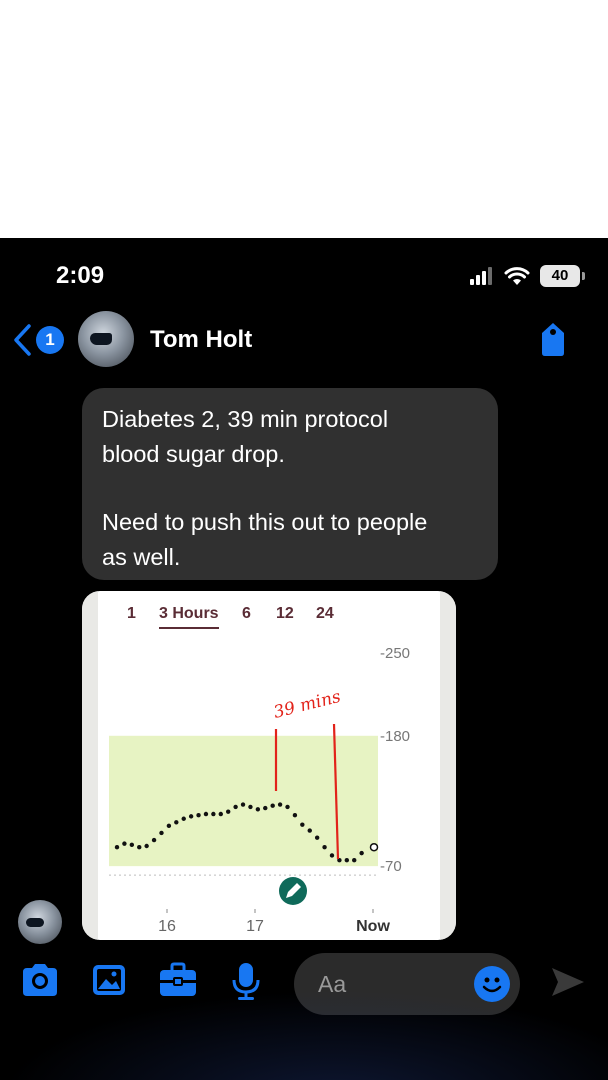 The image size is (608, 1080). Describe the element at coordinates (395, 736) in the screenshot. I see `y-tick-label: -180` at that location.